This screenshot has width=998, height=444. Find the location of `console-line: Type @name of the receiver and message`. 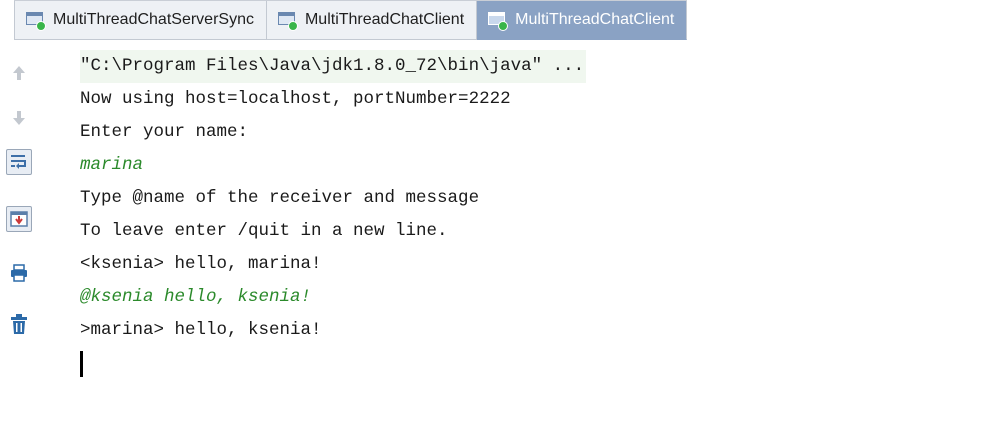

console-line: Type @name of the receiver and message is located at coordinates (280, 198).